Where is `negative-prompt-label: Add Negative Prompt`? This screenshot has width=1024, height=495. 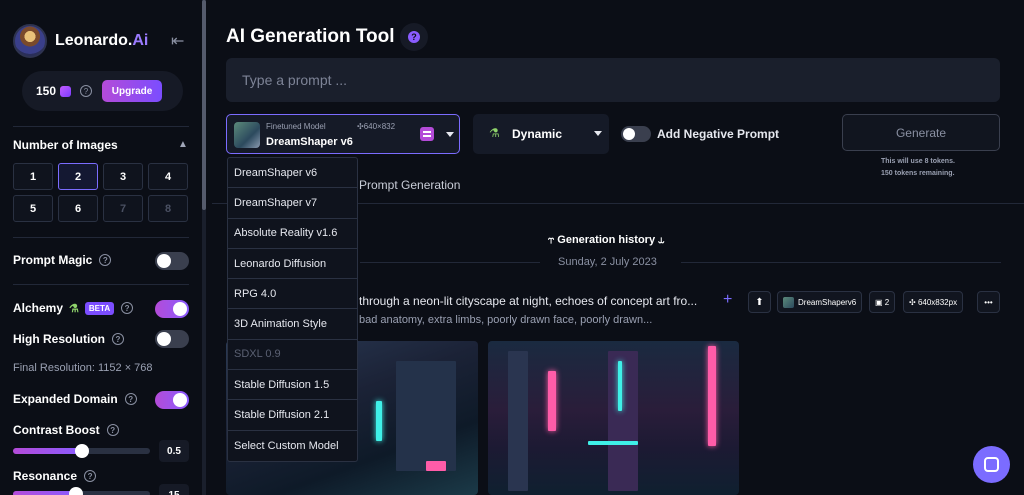 negative-prompt-label: Add Negative Prompt is located at coordinates (718, 134).